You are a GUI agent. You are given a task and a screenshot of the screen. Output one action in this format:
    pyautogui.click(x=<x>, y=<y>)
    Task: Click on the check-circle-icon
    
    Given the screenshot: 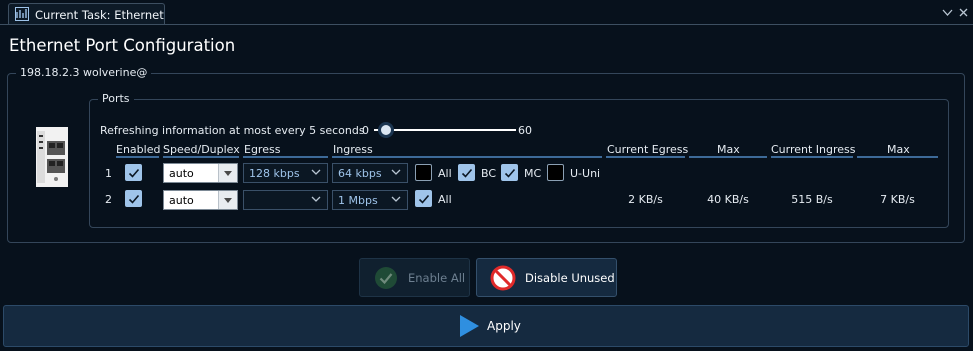 What is the action you would take?
    pyautogui.click(x=386, y=278)
    